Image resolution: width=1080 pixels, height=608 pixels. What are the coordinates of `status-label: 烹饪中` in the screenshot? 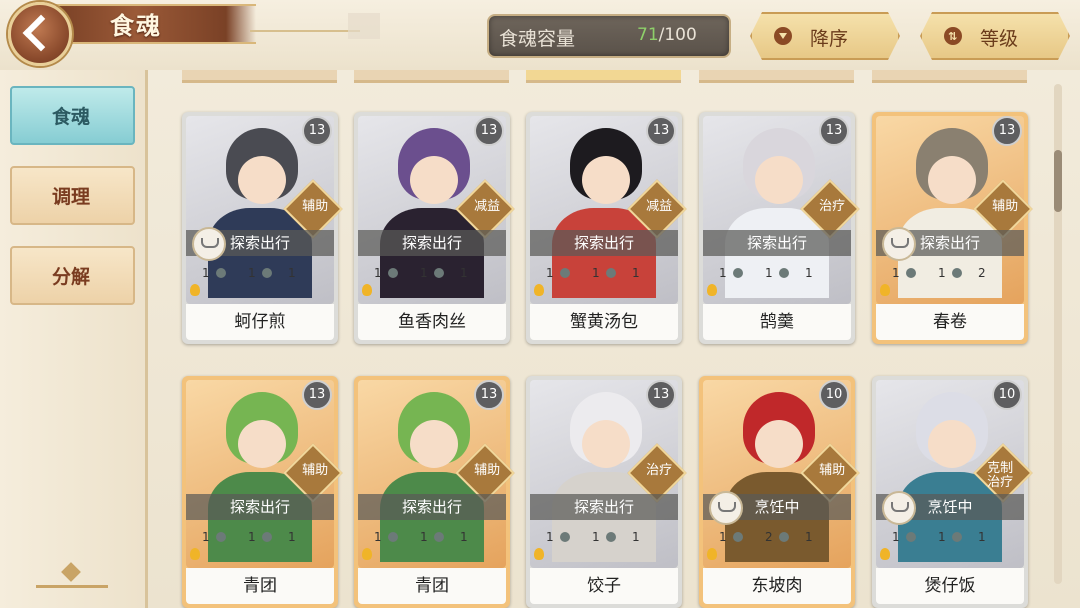 It's located at (950, 507).